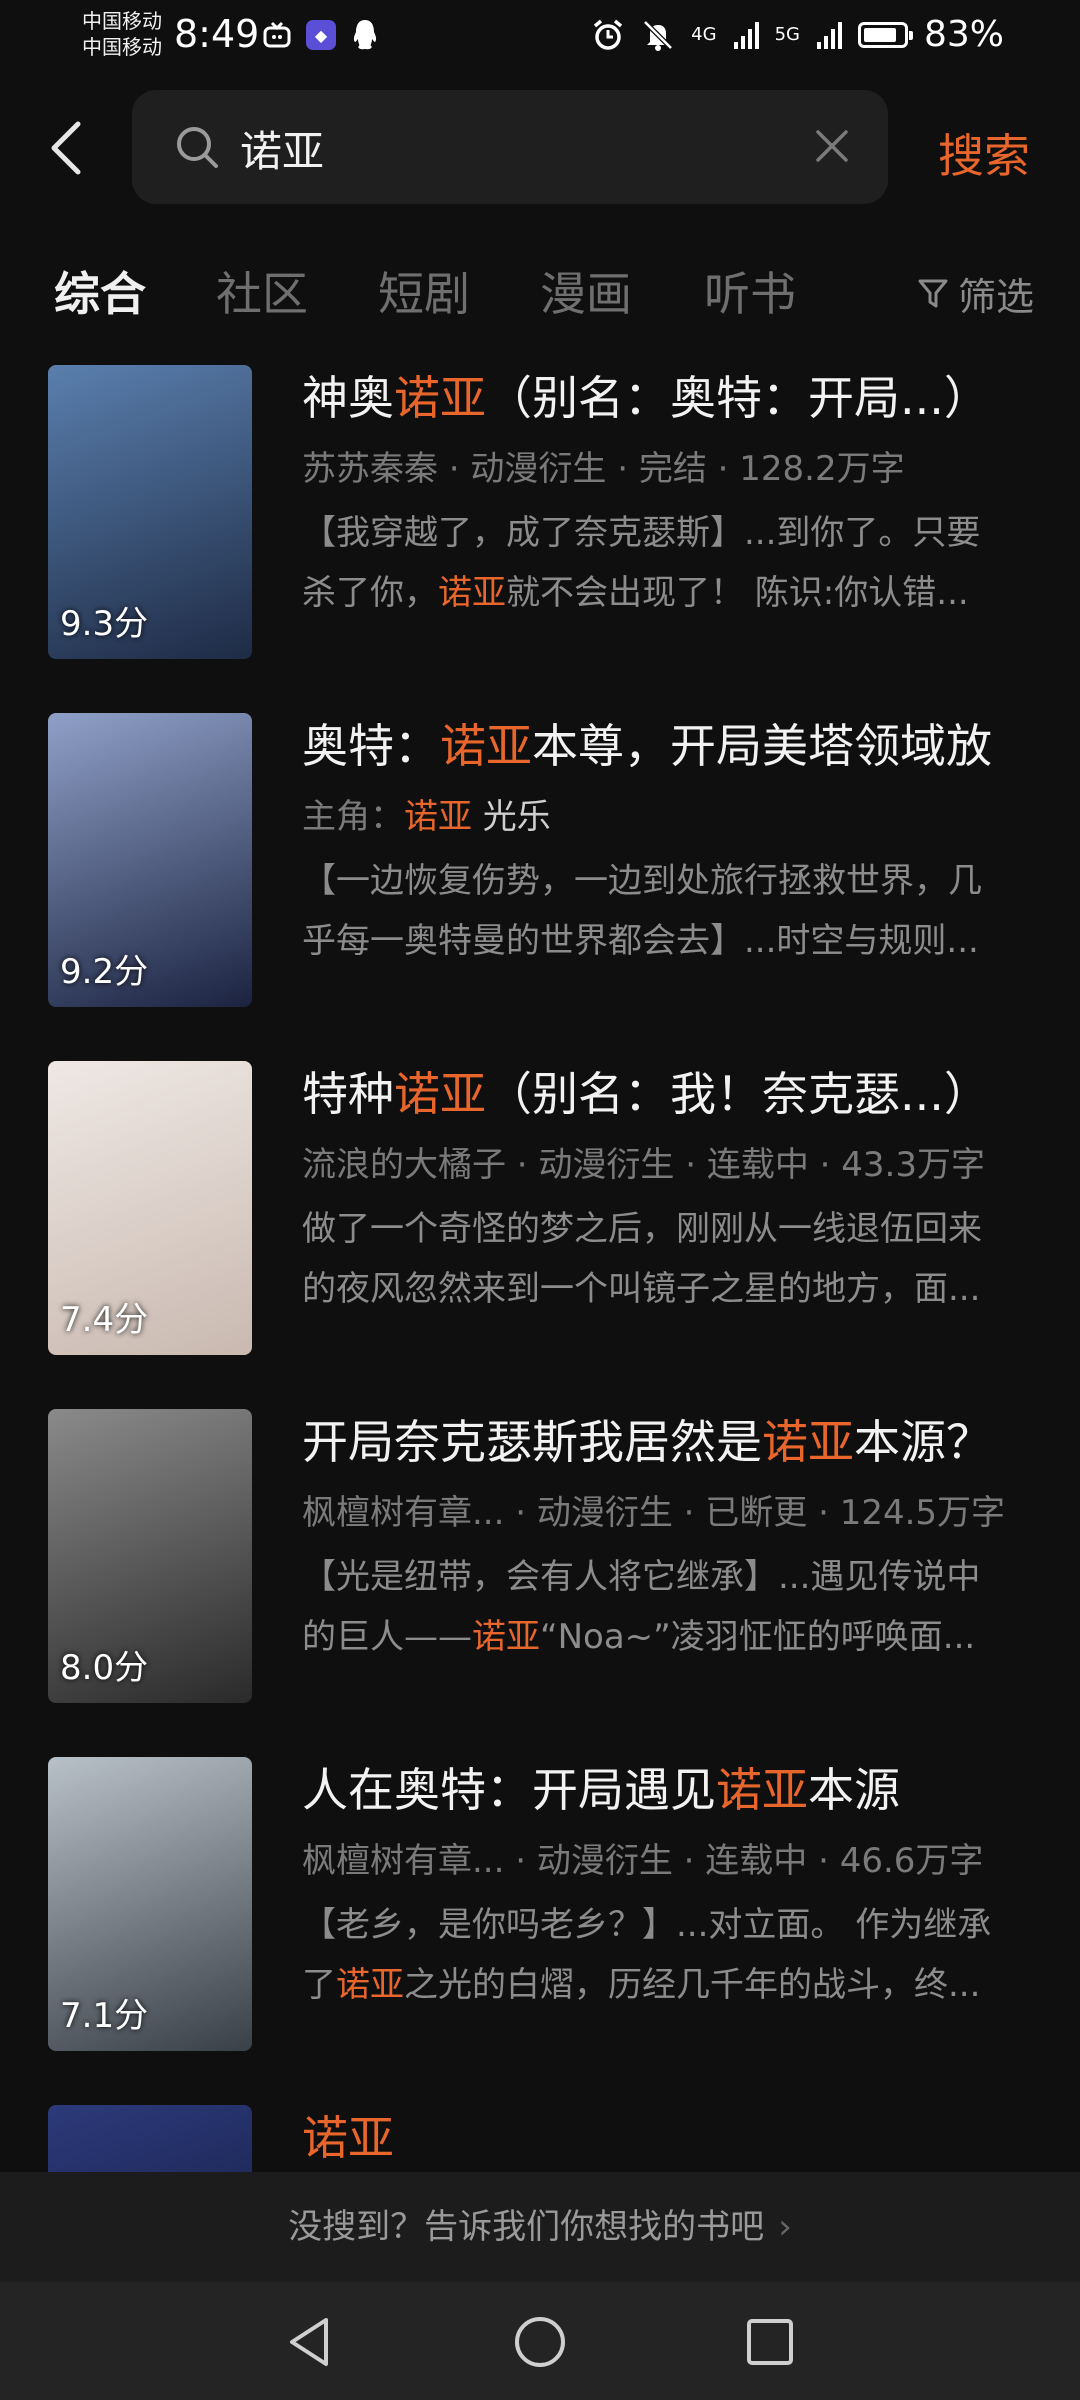 Image resolution: width=1080 pixels, height=2400 pixels. I want to click on description-line-text: 【一边恢复伤势，一边到处旅行拯救世界，几, so click(642, 881).